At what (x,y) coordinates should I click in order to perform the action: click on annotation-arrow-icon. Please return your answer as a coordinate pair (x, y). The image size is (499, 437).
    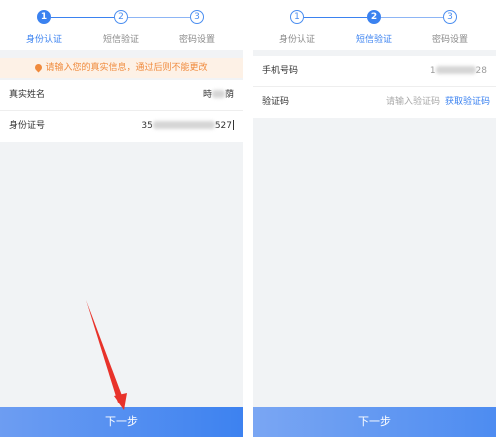
    Looking at the image, I should click on (106, 355).